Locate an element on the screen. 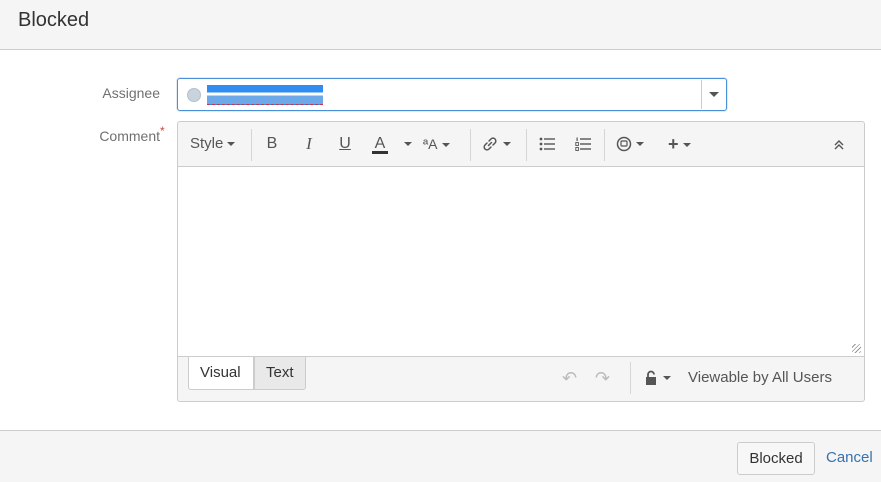 The width and height of the screenshot is (881, 482). numbered-list-icon is located at coordinates (583, 144).